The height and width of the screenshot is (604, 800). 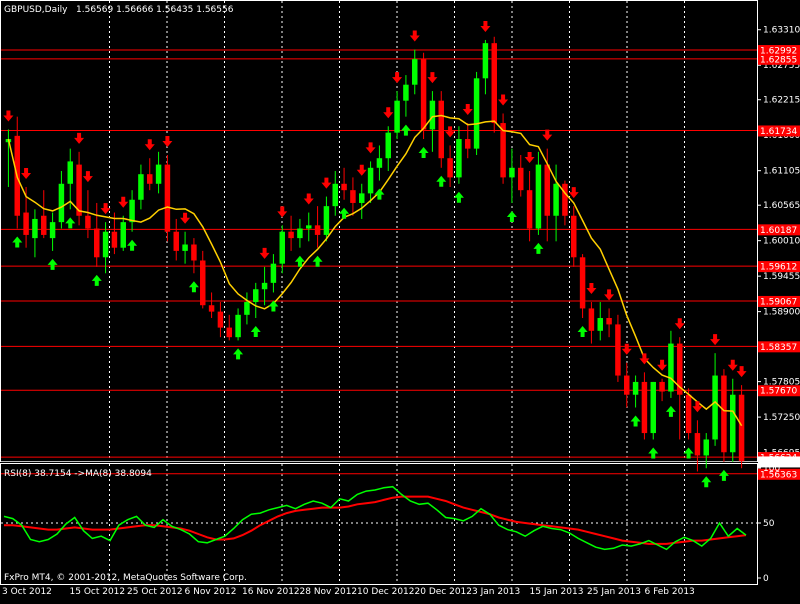 What do you see at coordinates (386, 592) in the screenshot?
I see `time-tick-label: 10 Dec 2012` at bounding box center [386, 592].